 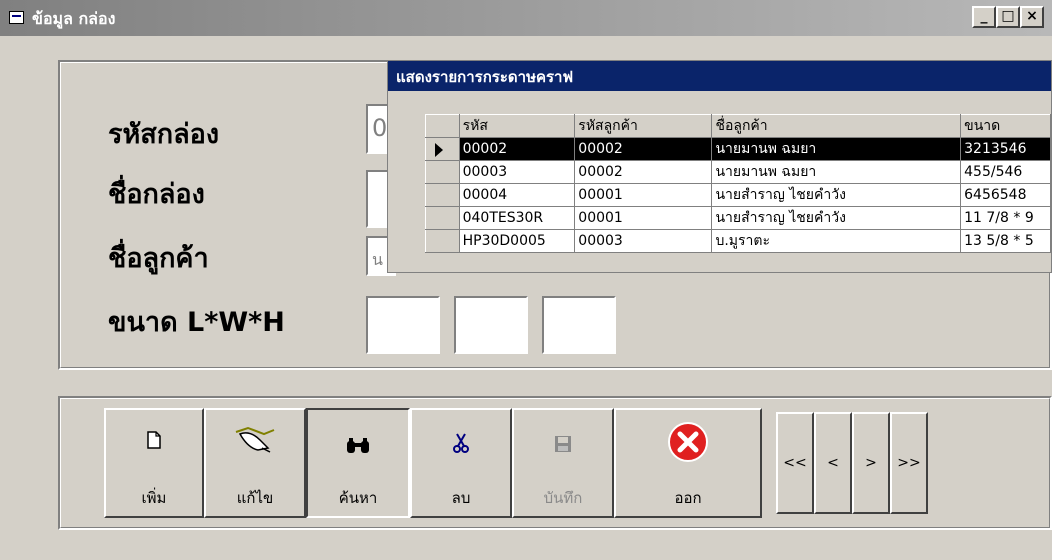 What do you see at coordinates (836, 126) in the screenshot?
I see `column-header-customer-name: ชื่อลูกค้า` at bounding box center [836, 126].